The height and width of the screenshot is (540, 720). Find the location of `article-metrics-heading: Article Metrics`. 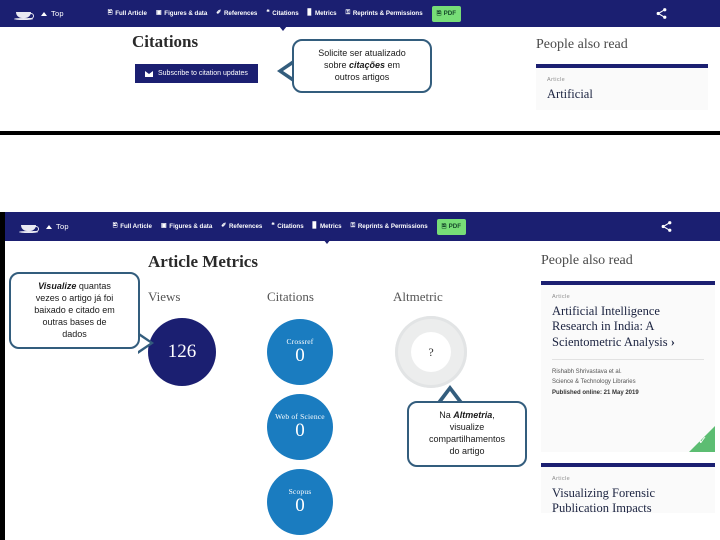

article-metrics-heading: Article Metrics is located at coordinates (203, 261).